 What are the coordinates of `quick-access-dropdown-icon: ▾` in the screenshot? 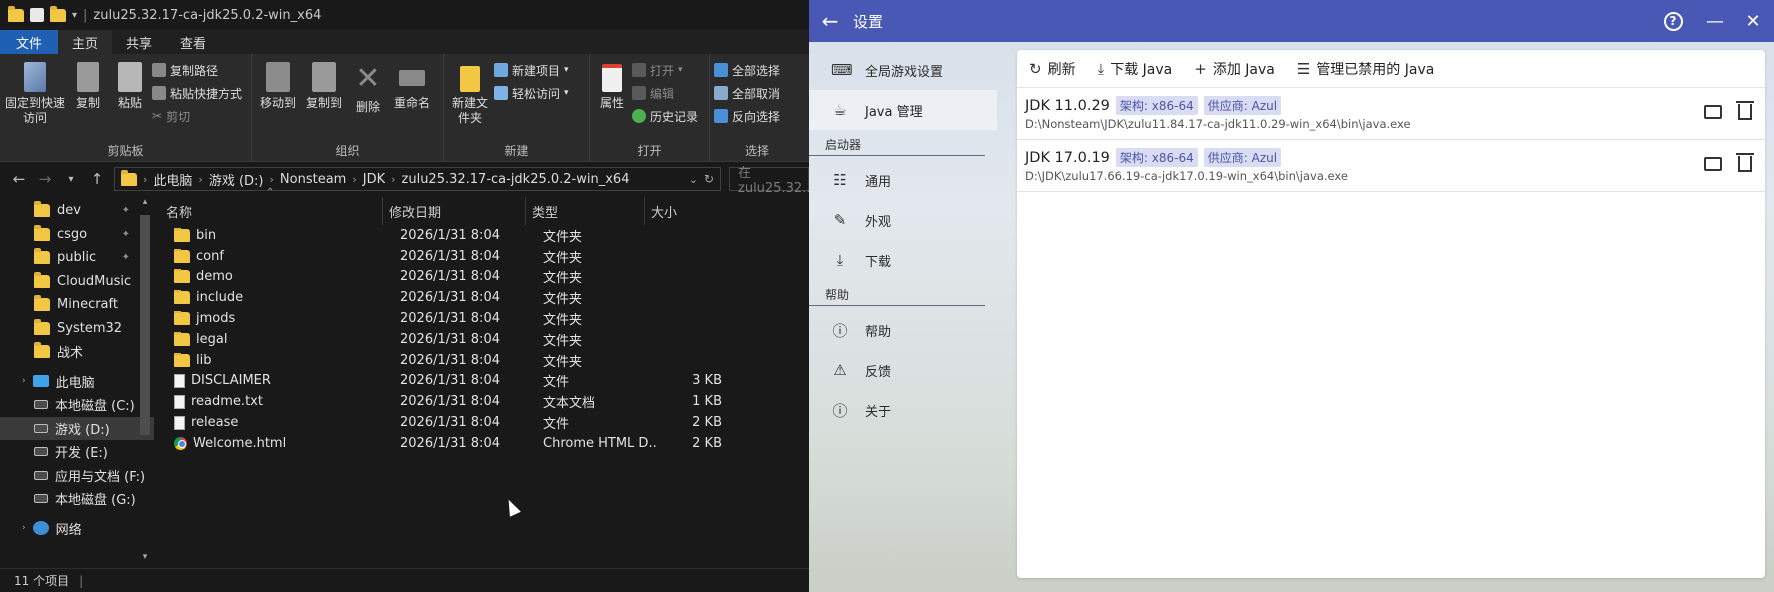 It's located at (74, 15).